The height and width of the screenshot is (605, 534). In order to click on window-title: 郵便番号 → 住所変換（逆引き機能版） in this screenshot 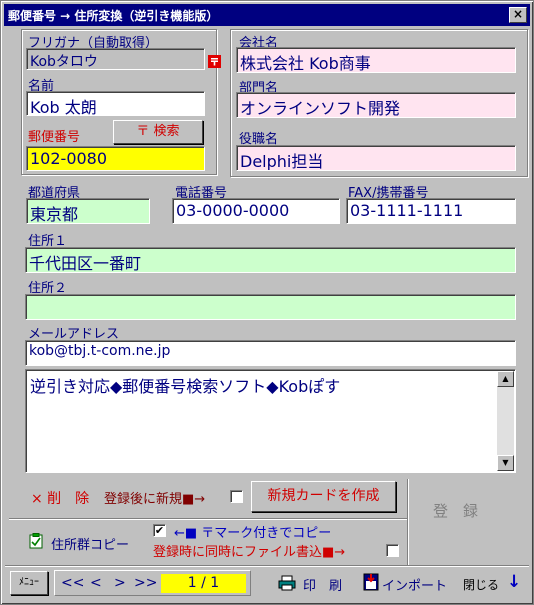, I will do `click(113, 16)`.